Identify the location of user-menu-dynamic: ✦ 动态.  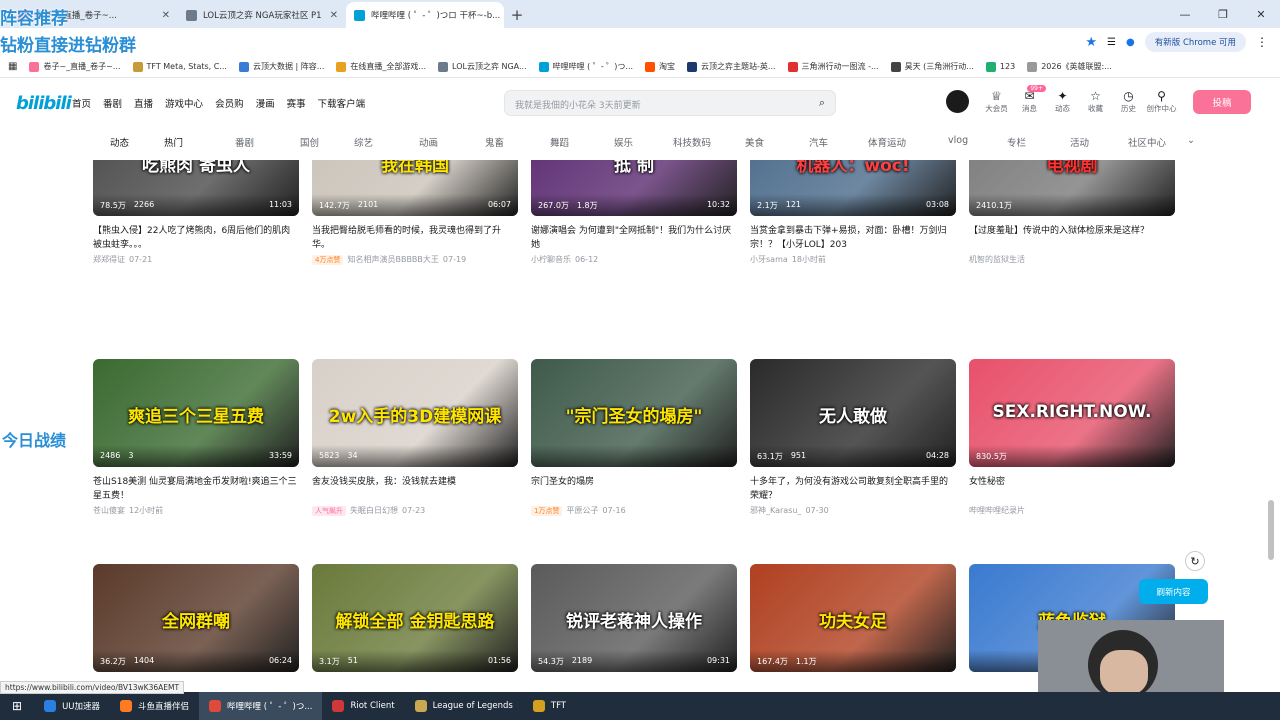
(1062, 101).